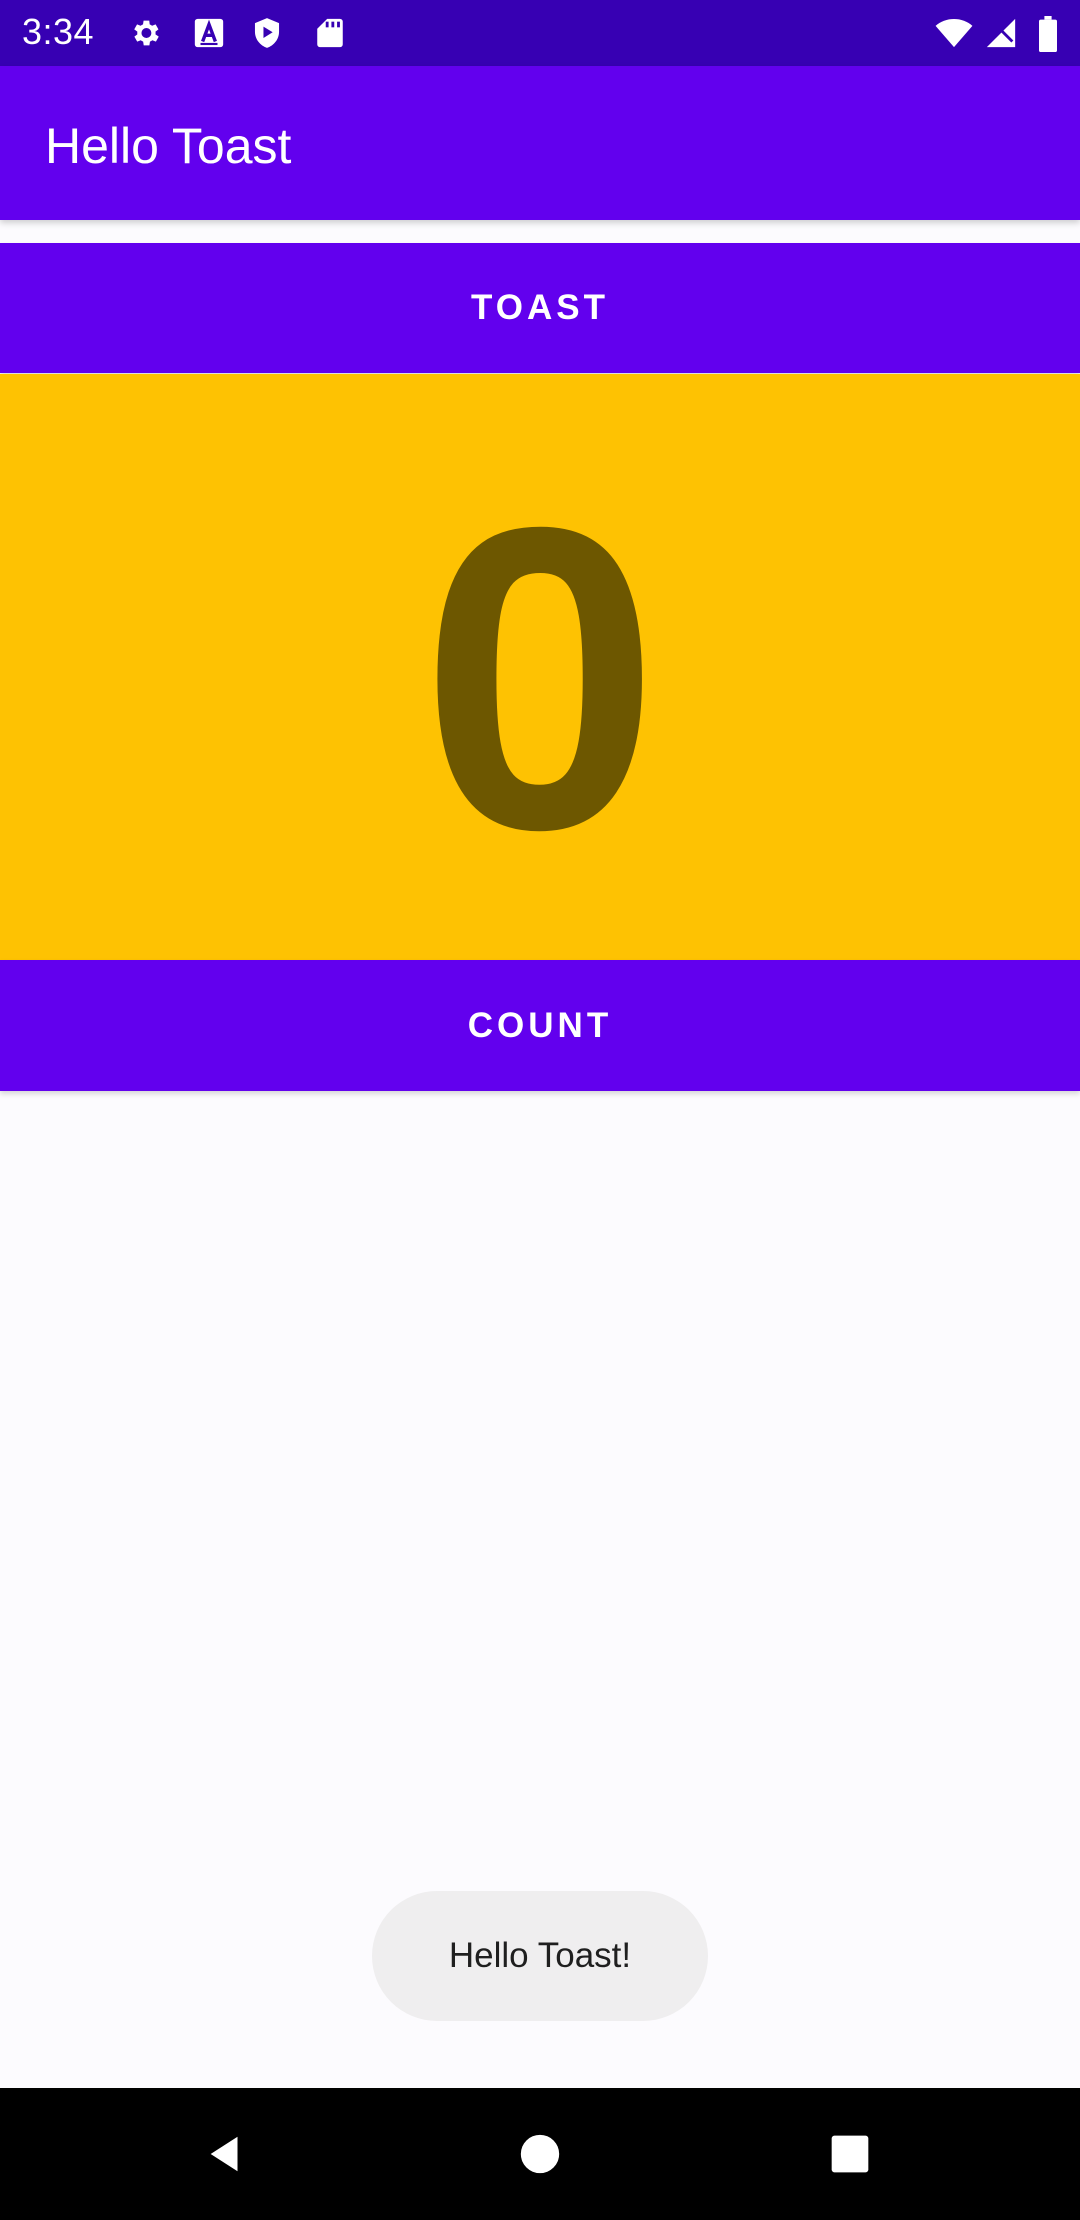 The height and width of the screenshot is (2220, 1080). Describe the element at coordinates (267, 33) in the screenshot. I see `play-shield-icon` at that location.